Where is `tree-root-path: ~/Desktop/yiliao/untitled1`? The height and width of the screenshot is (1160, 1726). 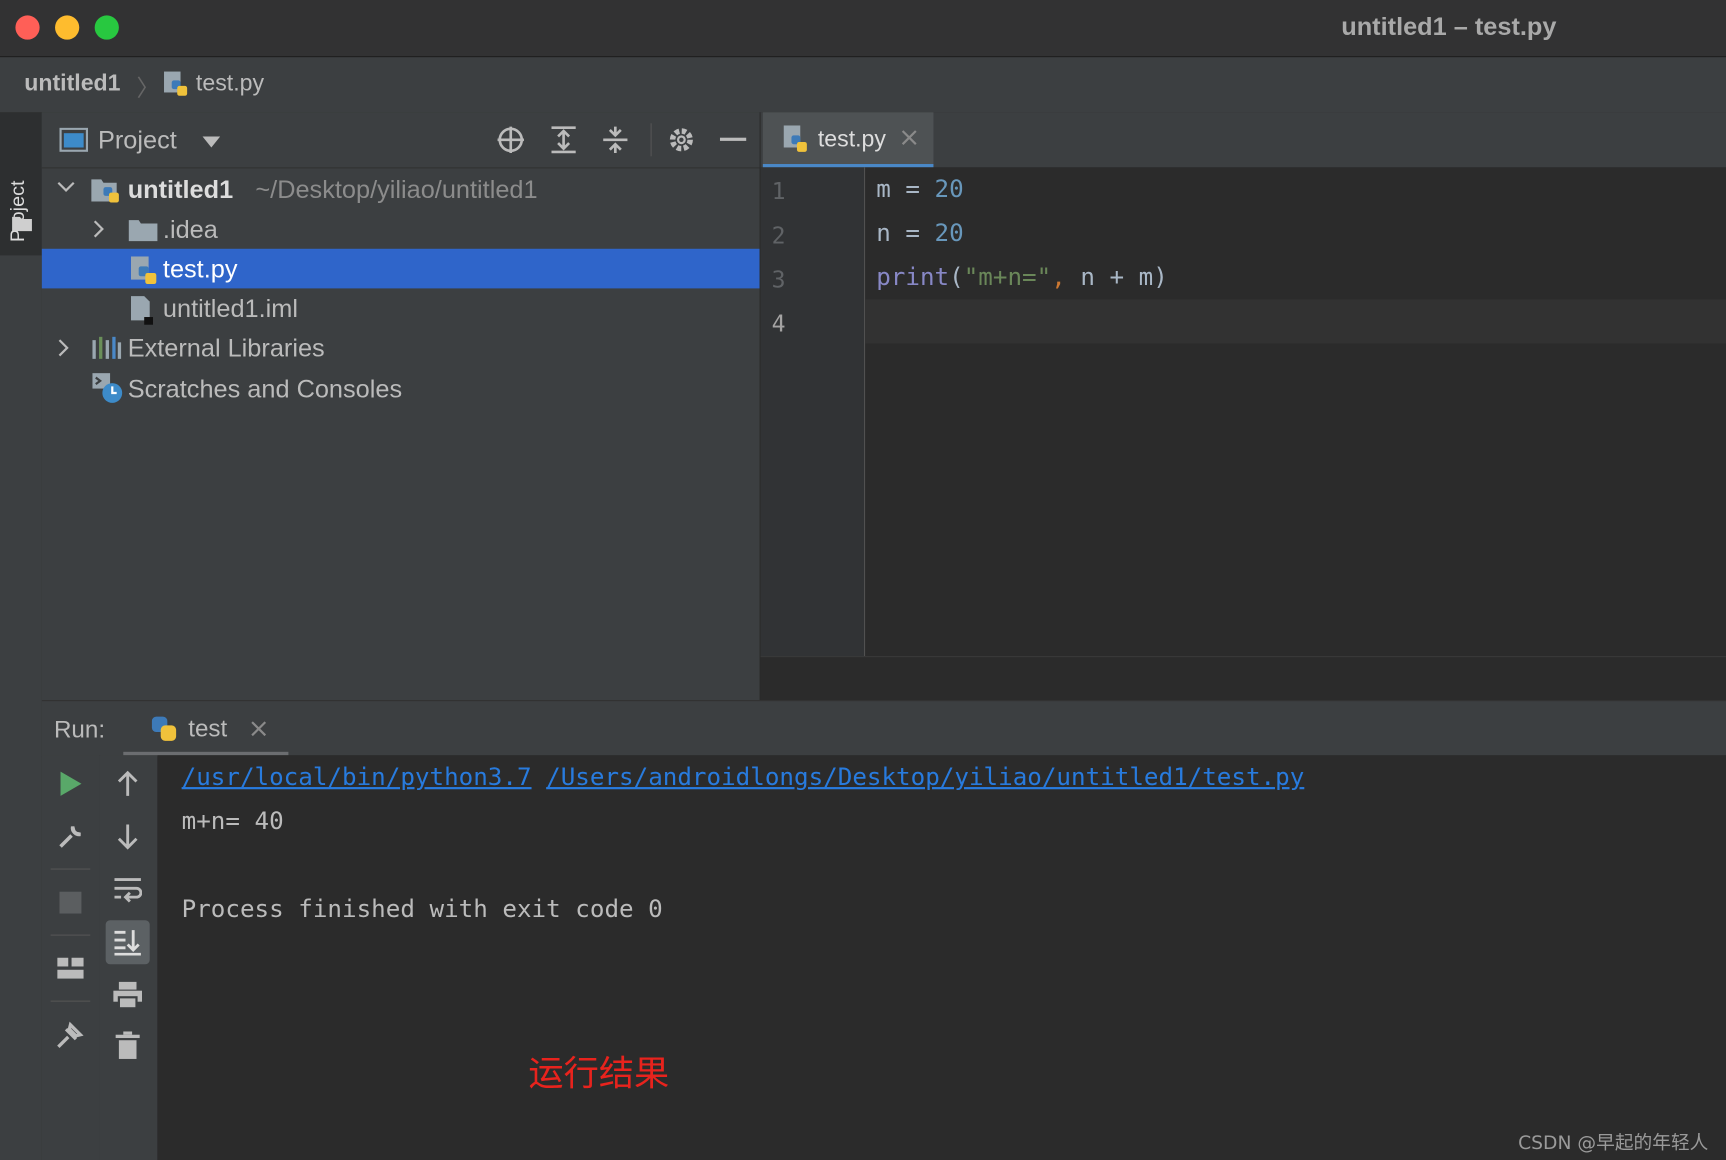 tree-root-path: ~/Desktop/yiliao/untitled1 is located at coordinates (396, 189).